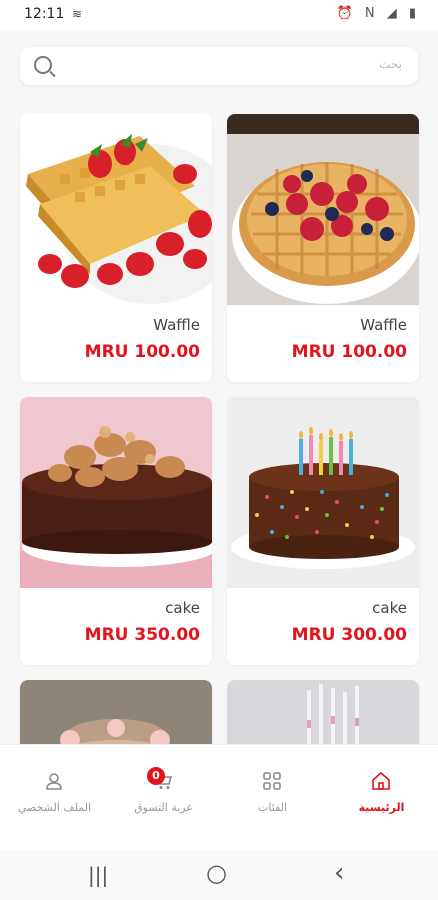  What do you see at coordinates (339, 873) in the screenshot?
I see `back-button: ‹` at bounding box center [339, 873].